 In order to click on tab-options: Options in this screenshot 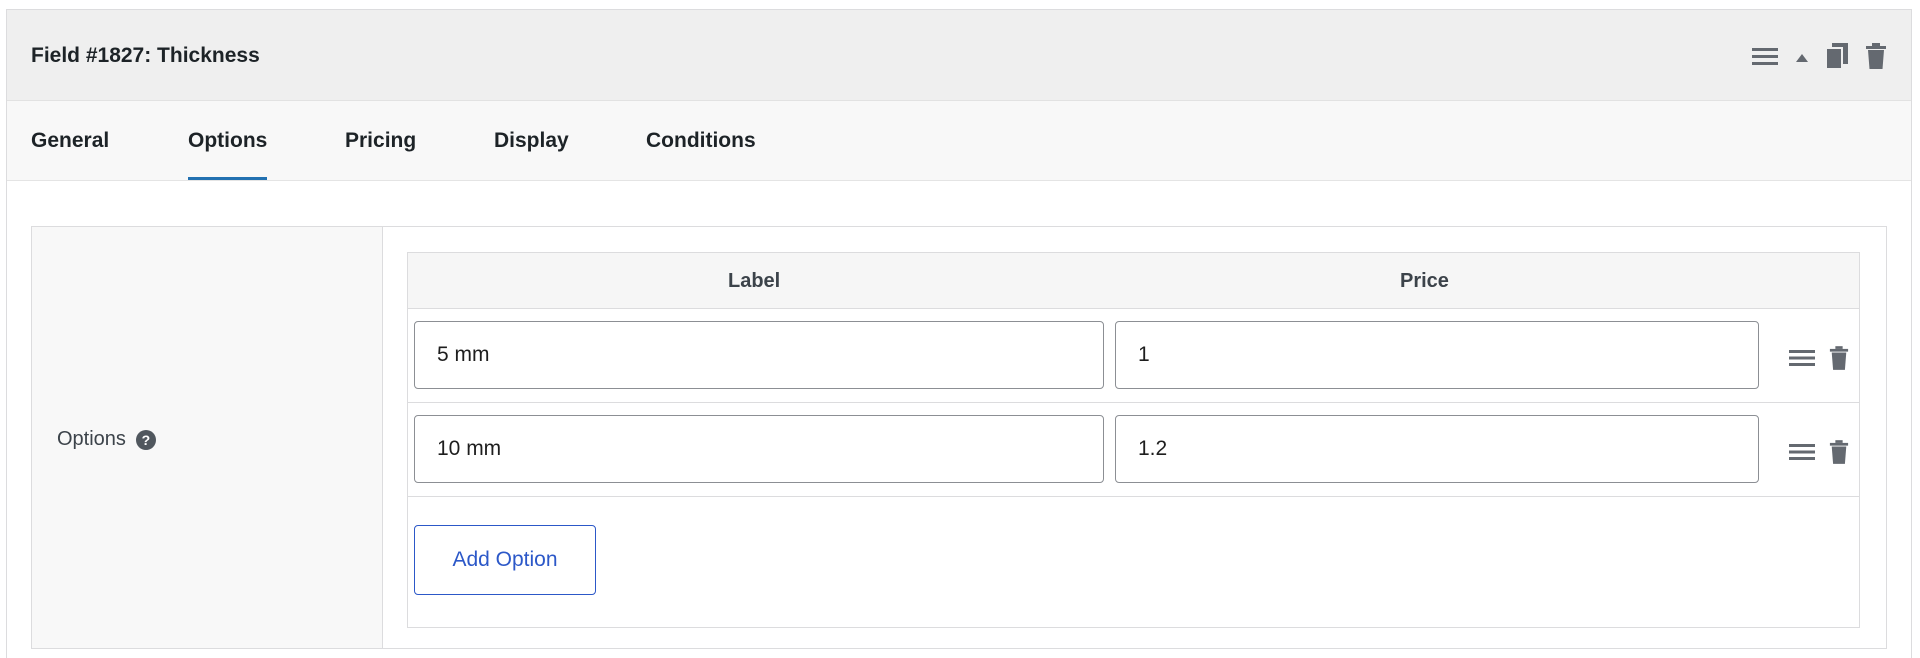, I will do `click(228, 140)`.